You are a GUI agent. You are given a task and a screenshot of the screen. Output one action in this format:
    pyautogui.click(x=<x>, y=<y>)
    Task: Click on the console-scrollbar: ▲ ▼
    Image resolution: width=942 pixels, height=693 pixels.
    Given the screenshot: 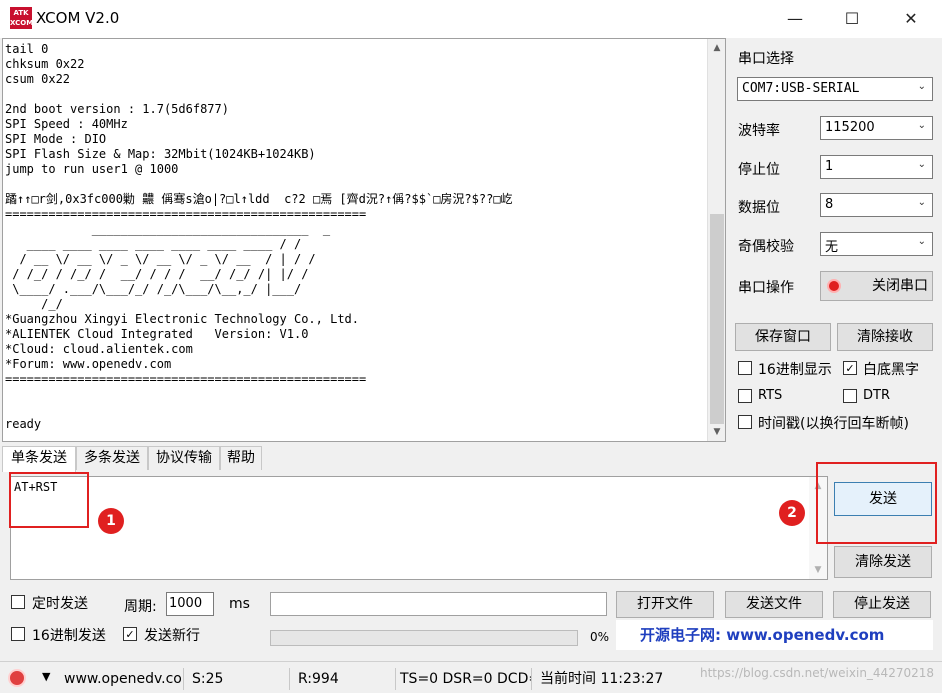 What is the action you would take?
    pyautogui.click(x=716, y=240)
    